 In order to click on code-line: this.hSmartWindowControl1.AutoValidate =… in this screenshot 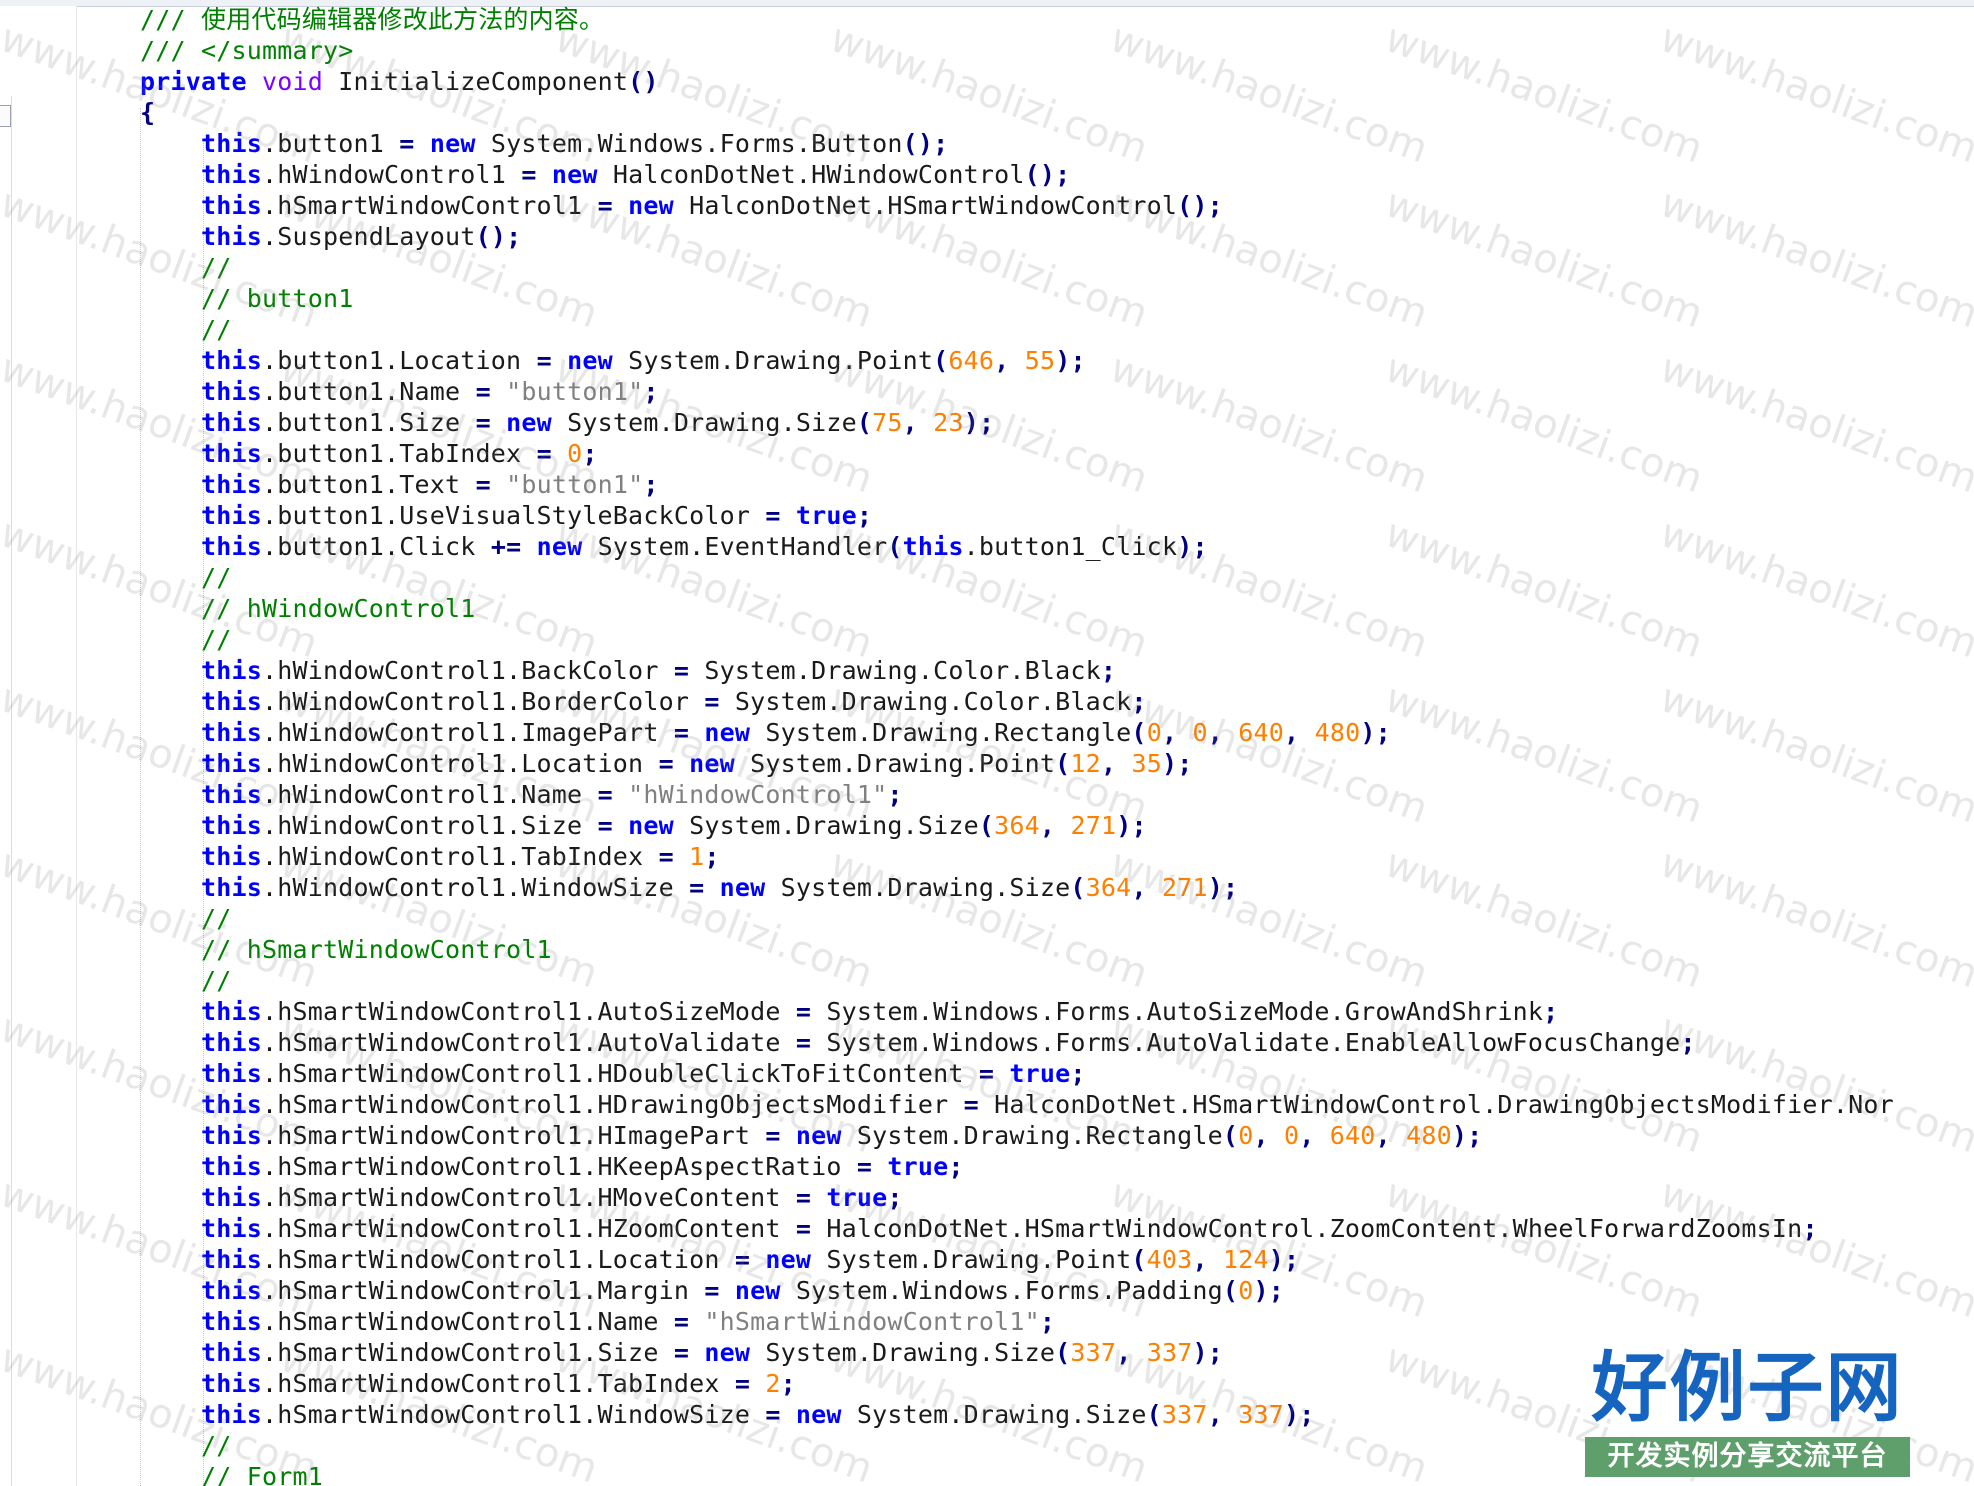, I will do `click(918, 1042)`.